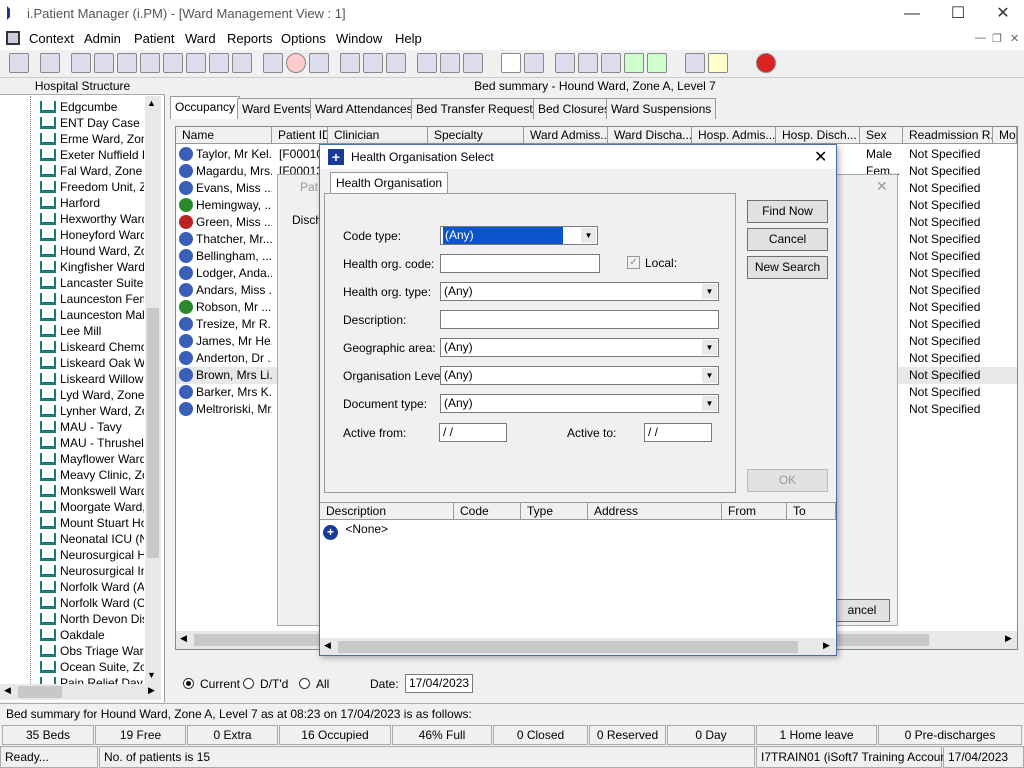 This screenshot has width=1024, height=768. I want to click on mdi-restore-icon: ❐, so click(997, 38).